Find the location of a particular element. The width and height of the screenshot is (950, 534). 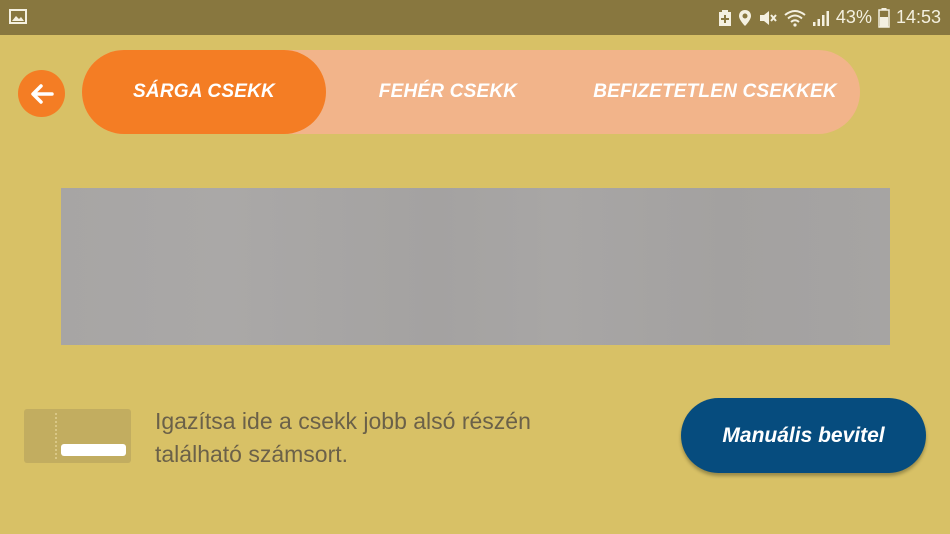

tab-label: FEHÉR CSEKK is located at coordinates (448, 91).